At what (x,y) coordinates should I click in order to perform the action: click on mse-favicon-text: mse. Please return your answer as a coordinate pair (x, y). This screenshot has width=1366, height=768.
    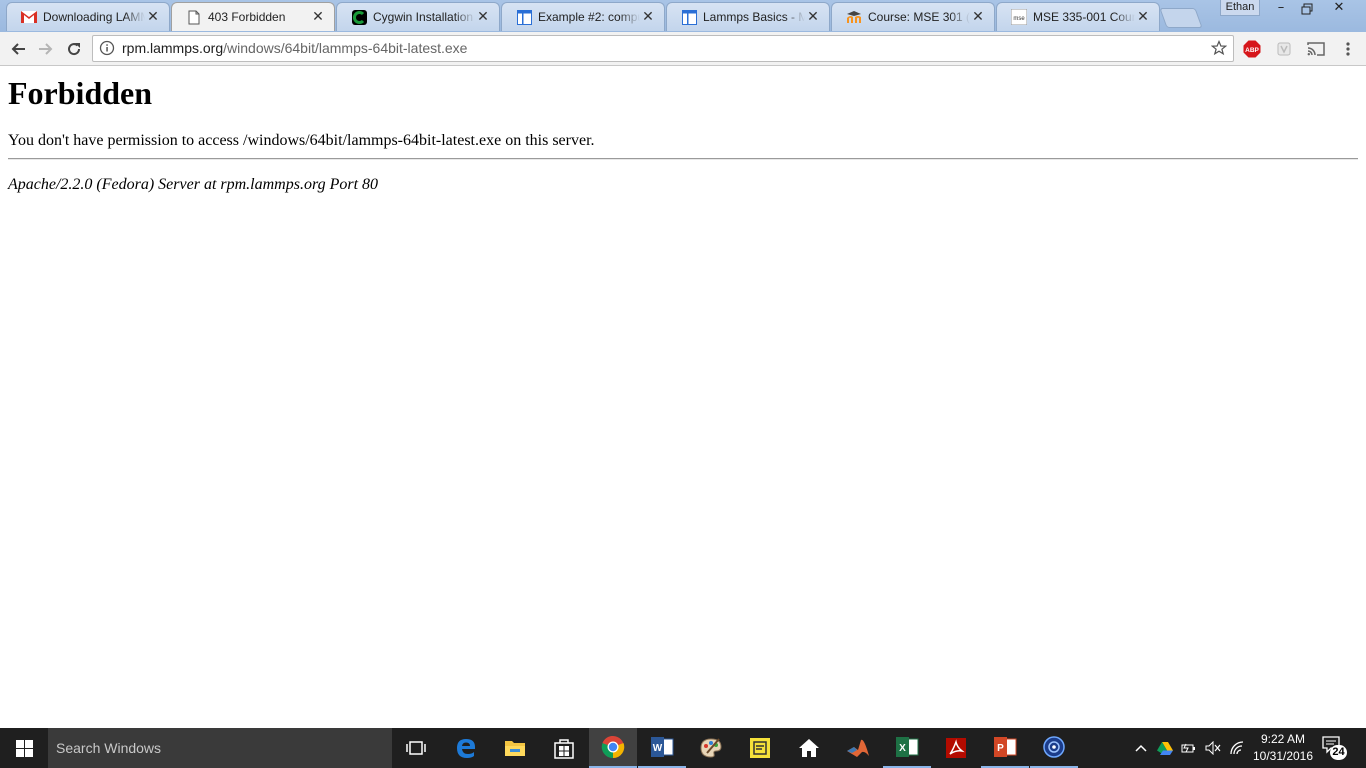
    Looking at the image, I should click on (1019, 19).